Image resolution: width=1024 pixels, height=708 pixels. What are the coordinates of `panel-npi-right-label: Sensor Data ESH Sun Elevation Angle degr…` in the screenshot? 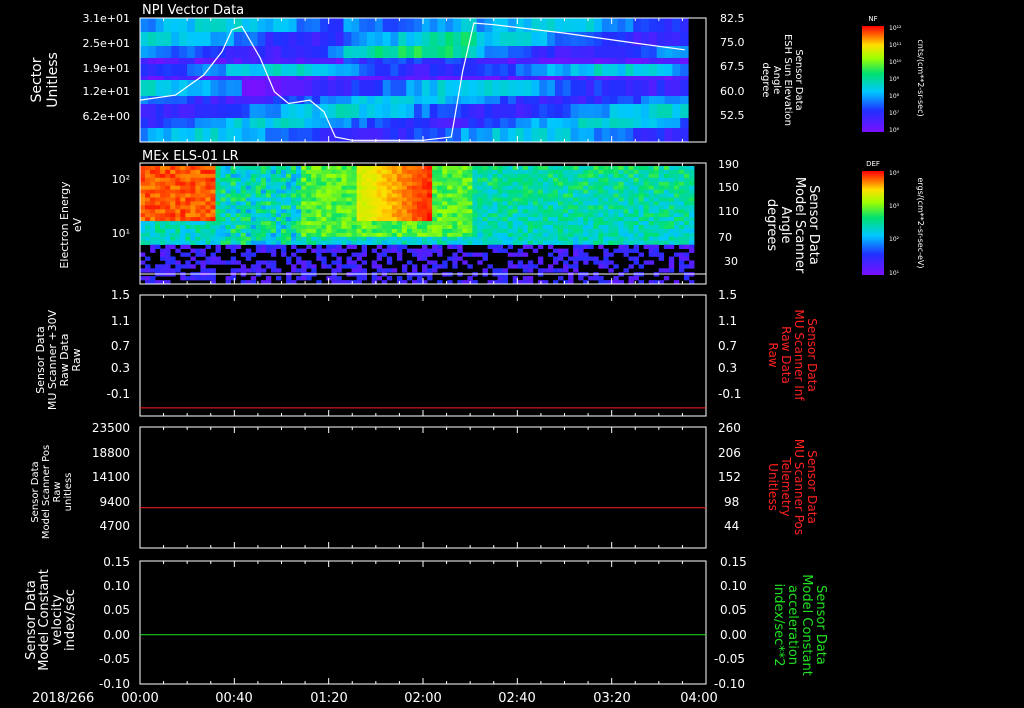 It's located at (782, 80).